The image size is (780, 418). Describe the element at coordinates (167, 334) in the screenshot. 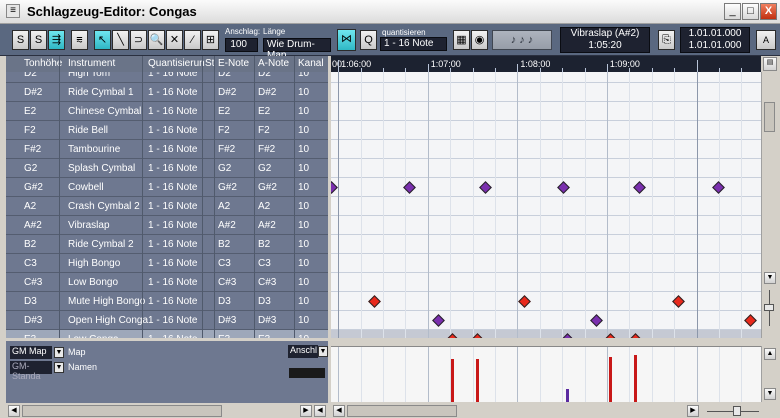

I see `drum-row: E3 Low Conga 1 - 16 Note E3 E3 10` at that location.